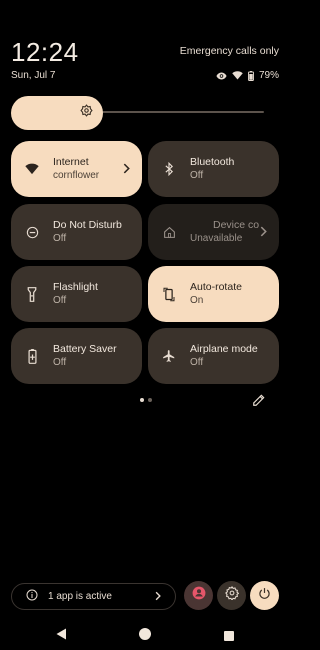 The image size is (320, 650). I want to click on bluetooth-icon, so click(169, 169).